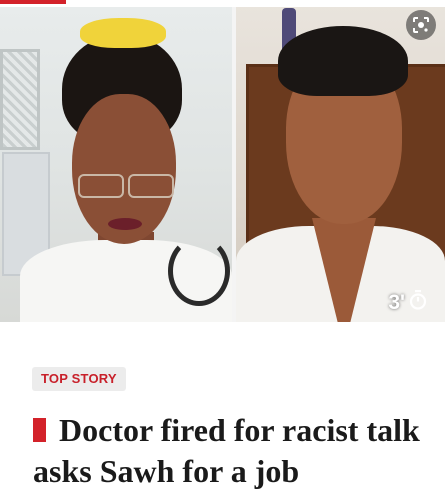 The width and height of the screenshot is (445, 500). Describe the element at coordinates (125, 224) in the screenshot. I see `person-lips` at that location.